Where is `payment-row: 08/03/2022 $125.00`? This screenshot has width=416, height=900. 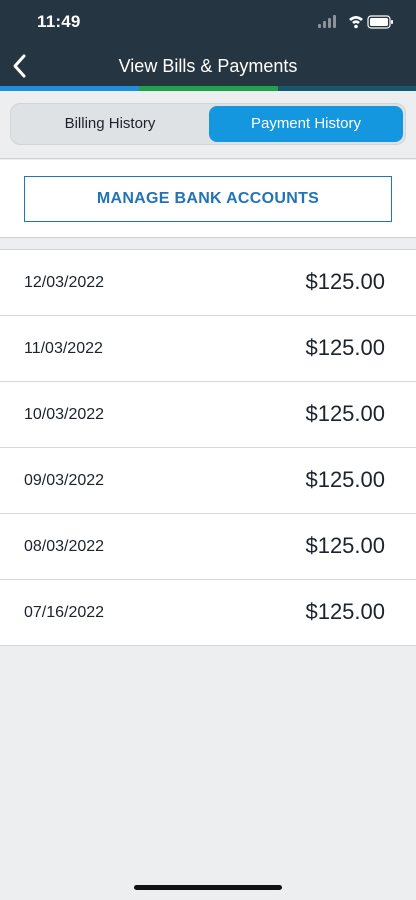
payment-row: 08/03/2022 $125.00 is located at coordinates (208, 547).